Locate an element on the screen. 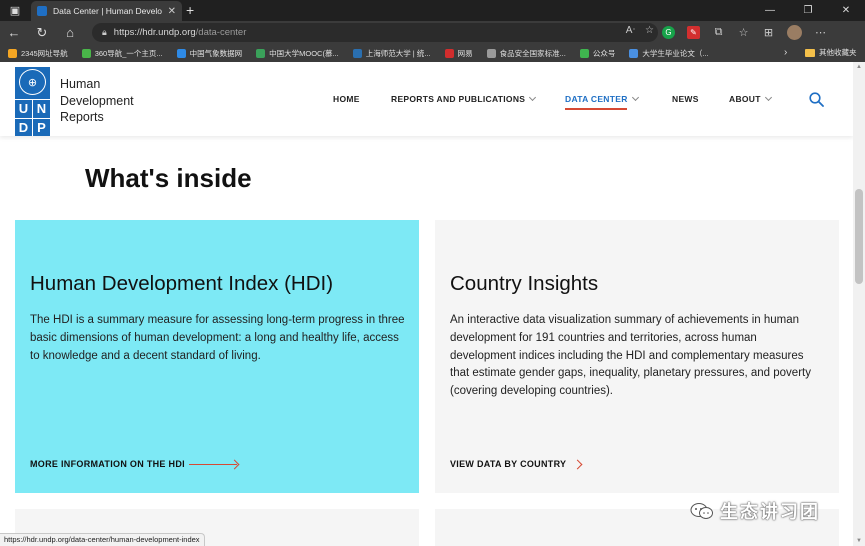 The image size is (865, 546). url-text: https://hdr.undp.org/data-center is located at coordinates (180, 32).